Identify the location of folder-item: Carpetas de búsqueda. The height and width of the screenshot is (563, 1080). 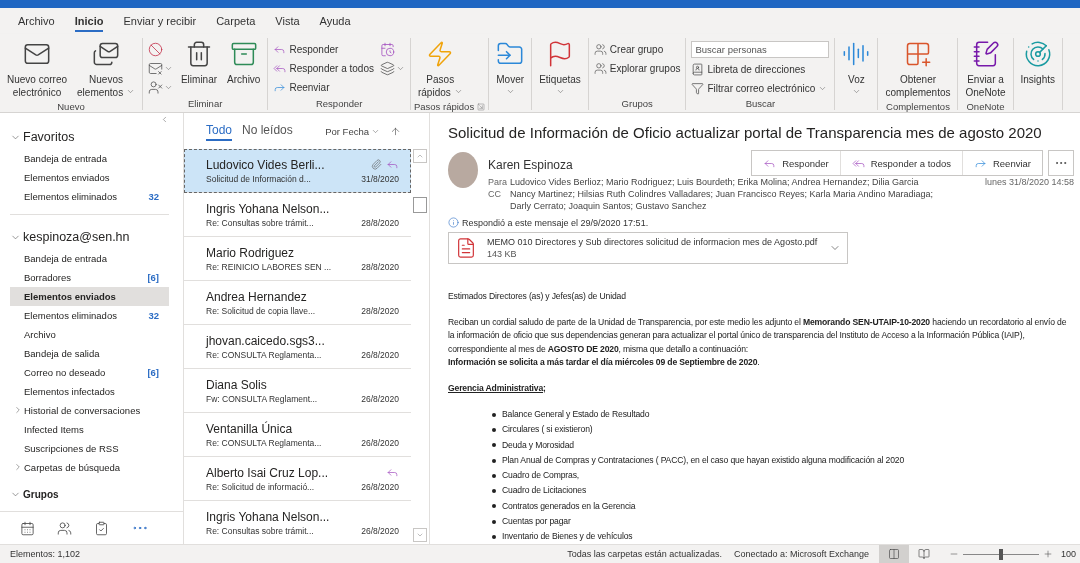
(89, 467).